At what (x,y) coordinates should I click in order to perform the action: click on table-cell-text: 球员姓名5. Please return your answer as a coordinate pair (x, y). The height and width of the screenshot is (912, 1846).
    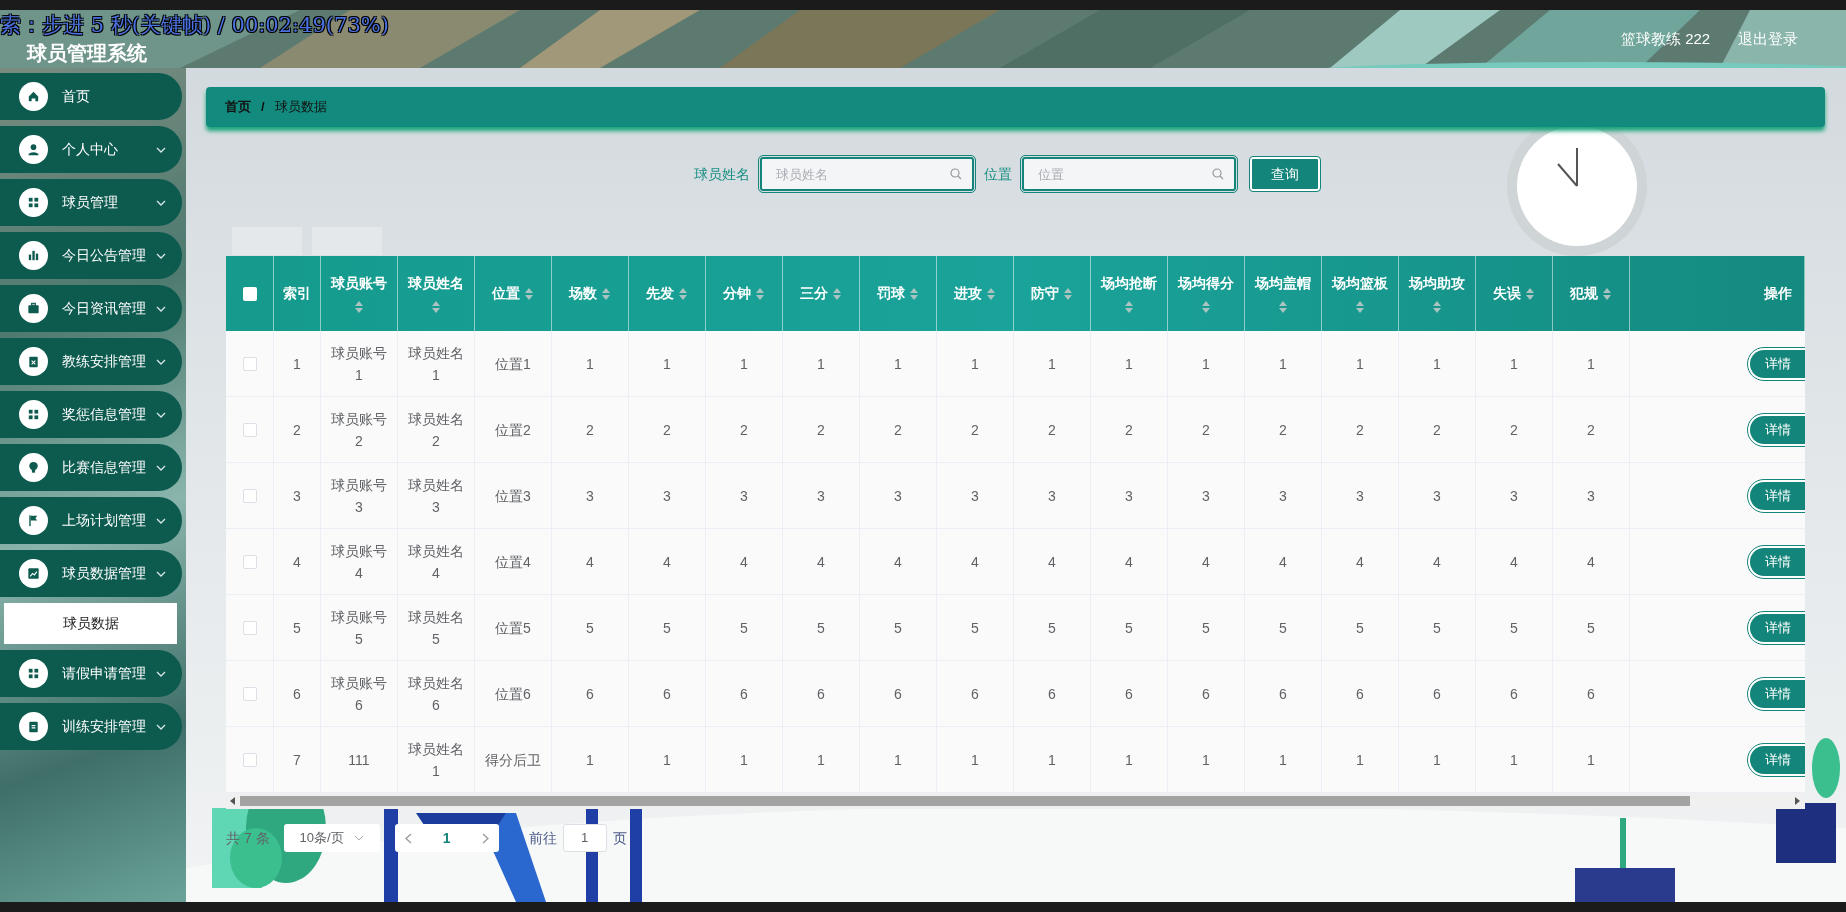
    Looking at the image, I should click on (436, 628).